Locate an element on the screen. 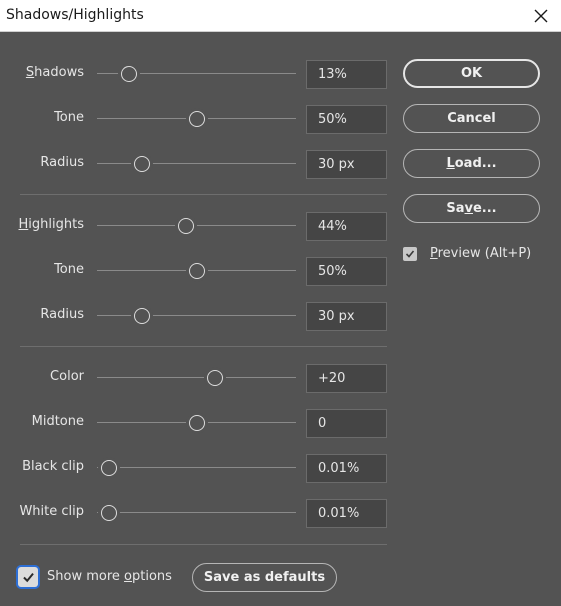 This screenshot has width=561, height=606. highlights-radius-slider-thumb is located at coordinates (141, 316).